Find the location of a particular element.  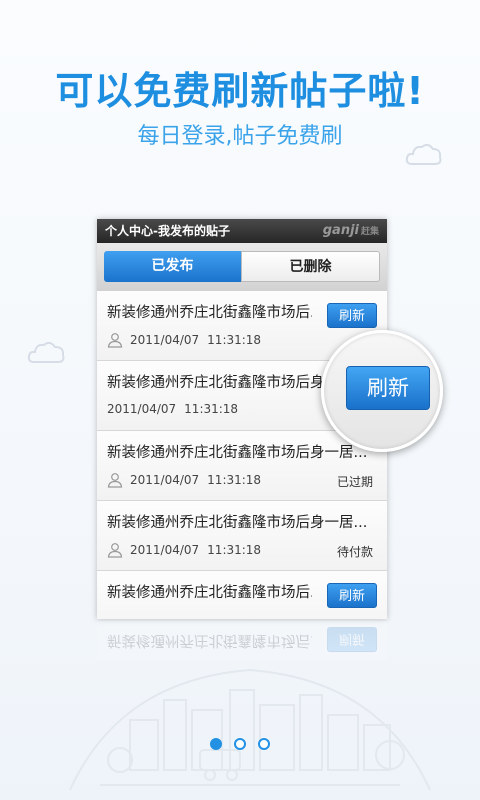

page-indicator is located at coordinates (240, 744).